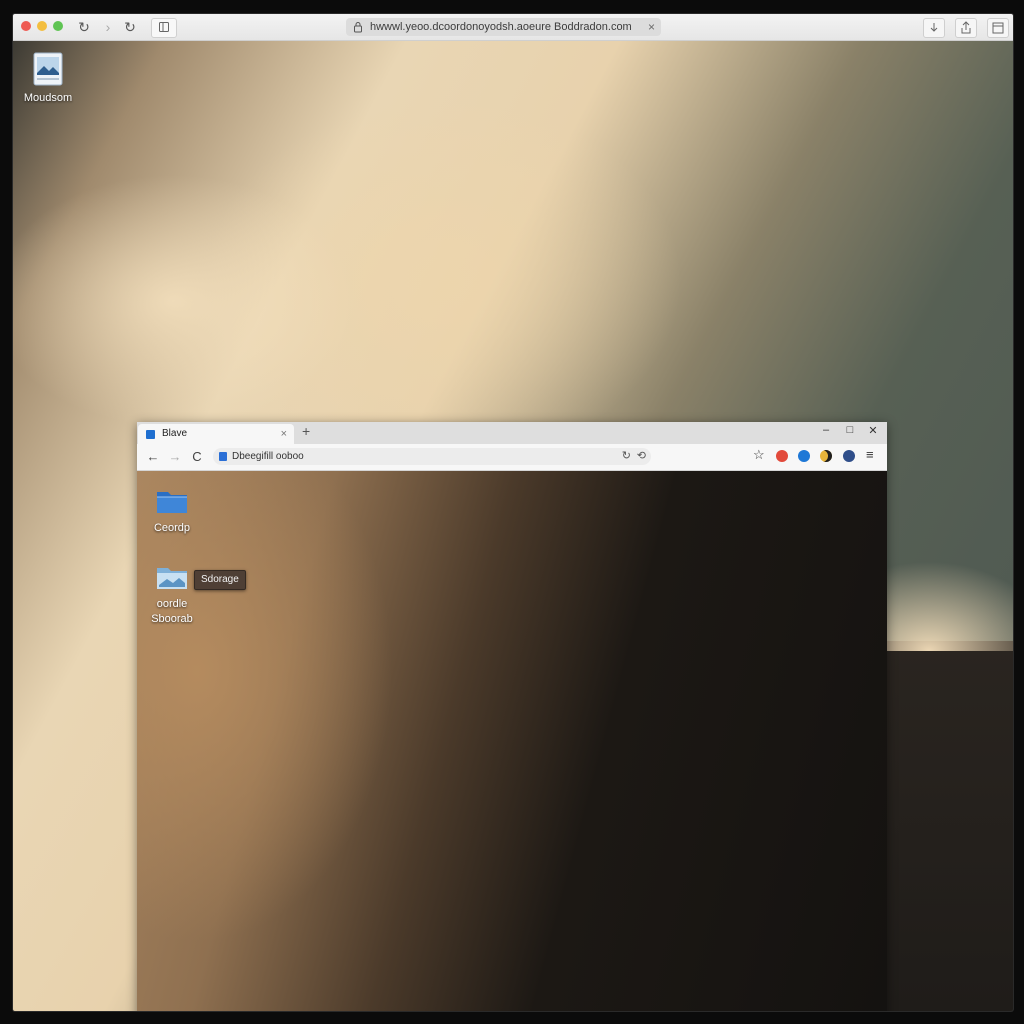 This screenshot has height=1024, width=1024. I want to click on extension-icon: ⟲, so click(641, 456).